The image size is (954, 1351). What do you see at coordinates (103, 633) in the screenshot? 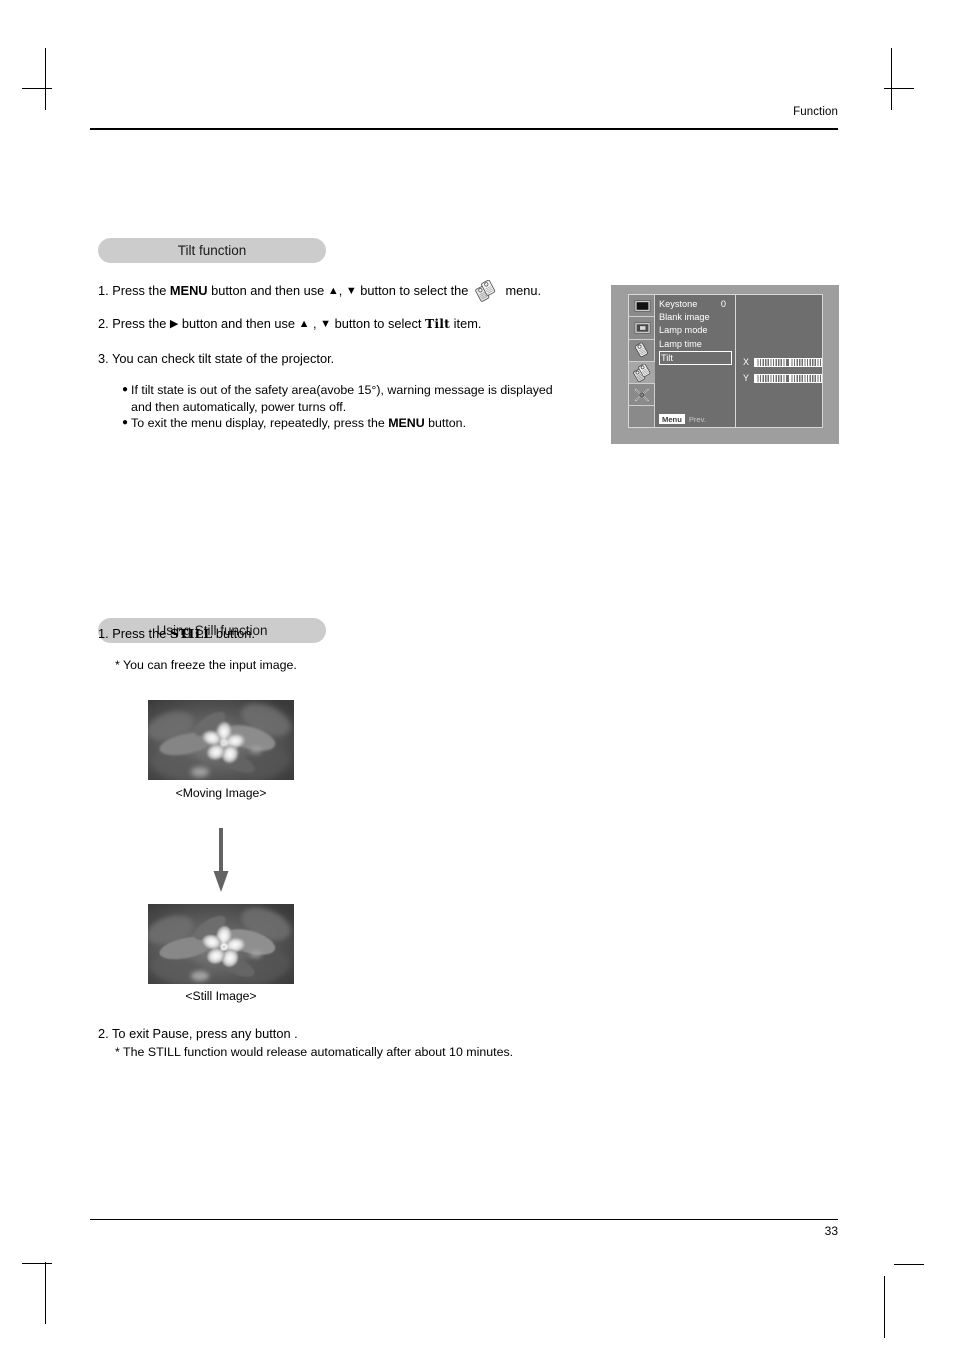
I see `still-step-1-number: 1.` at bounding box center [103, 633].